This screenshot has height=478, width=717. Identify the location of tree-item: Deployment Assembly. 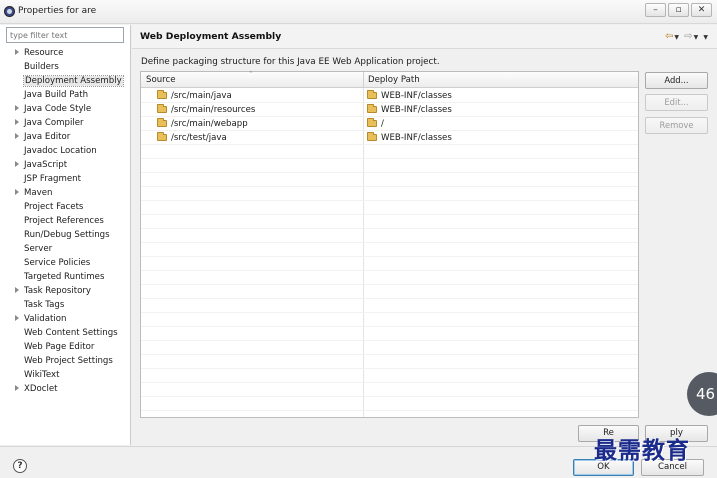
(65, 81).